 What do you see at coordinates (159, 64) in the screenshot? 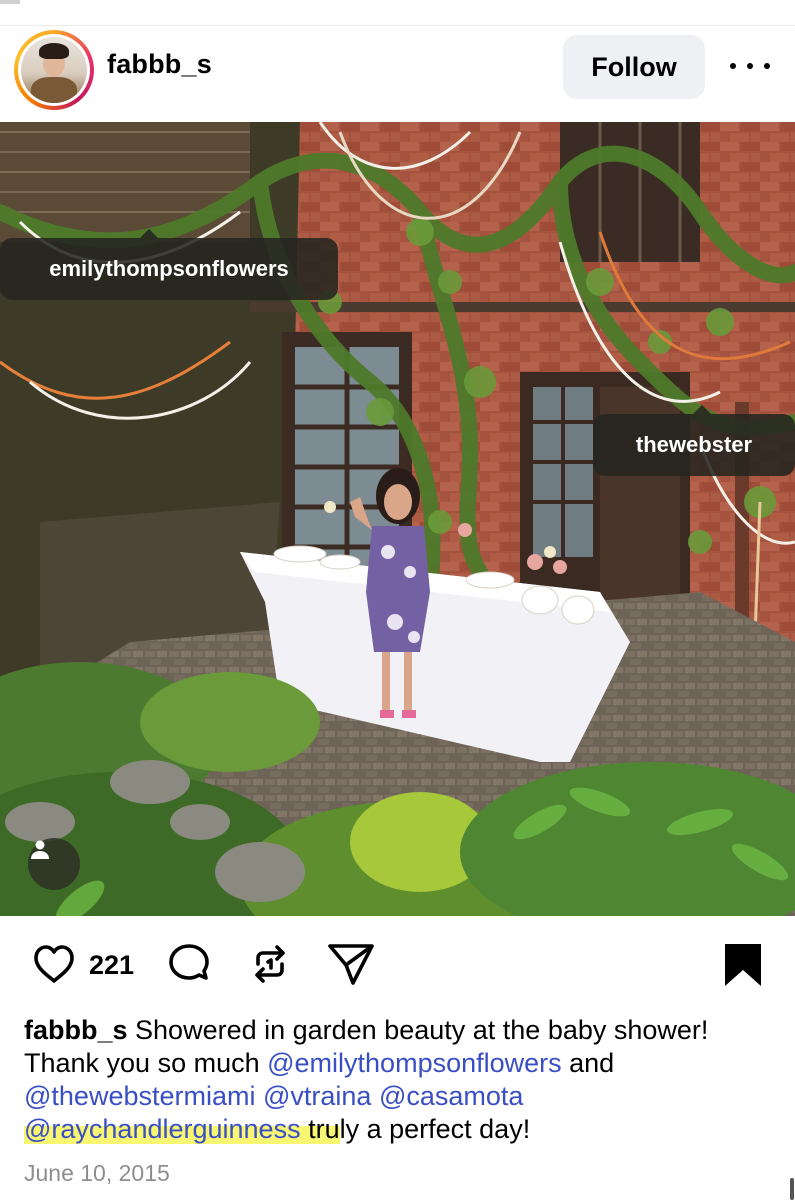
I see `post-username: fabbb_s` at bounding box center [159, 64].